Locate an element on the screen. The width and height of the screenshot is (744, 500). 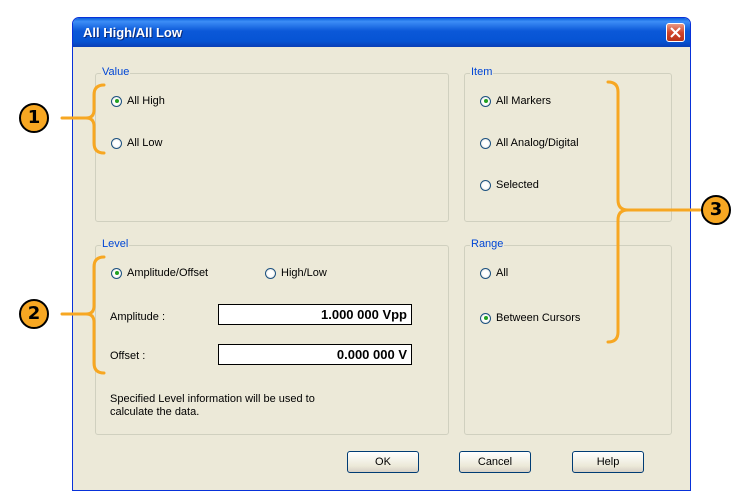
ok-button: OK is located at coordinates (383, 462).